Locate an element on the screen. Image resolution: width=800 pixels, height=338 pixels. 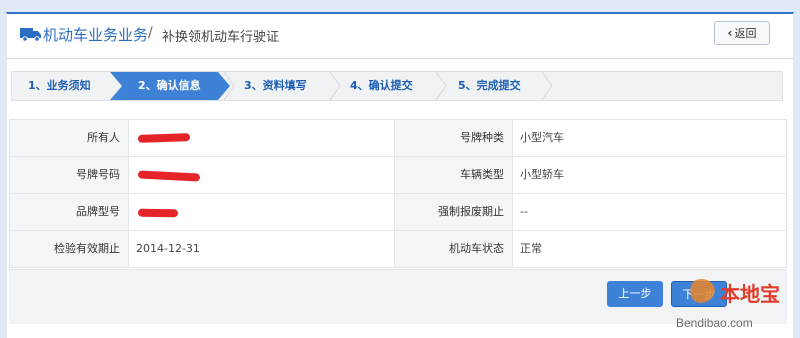
step-progress-bar: 1、业务须知 2、确认信息 3、资料填写 4、确认提交 5、完成提交 is located at coordinates (397, 86).